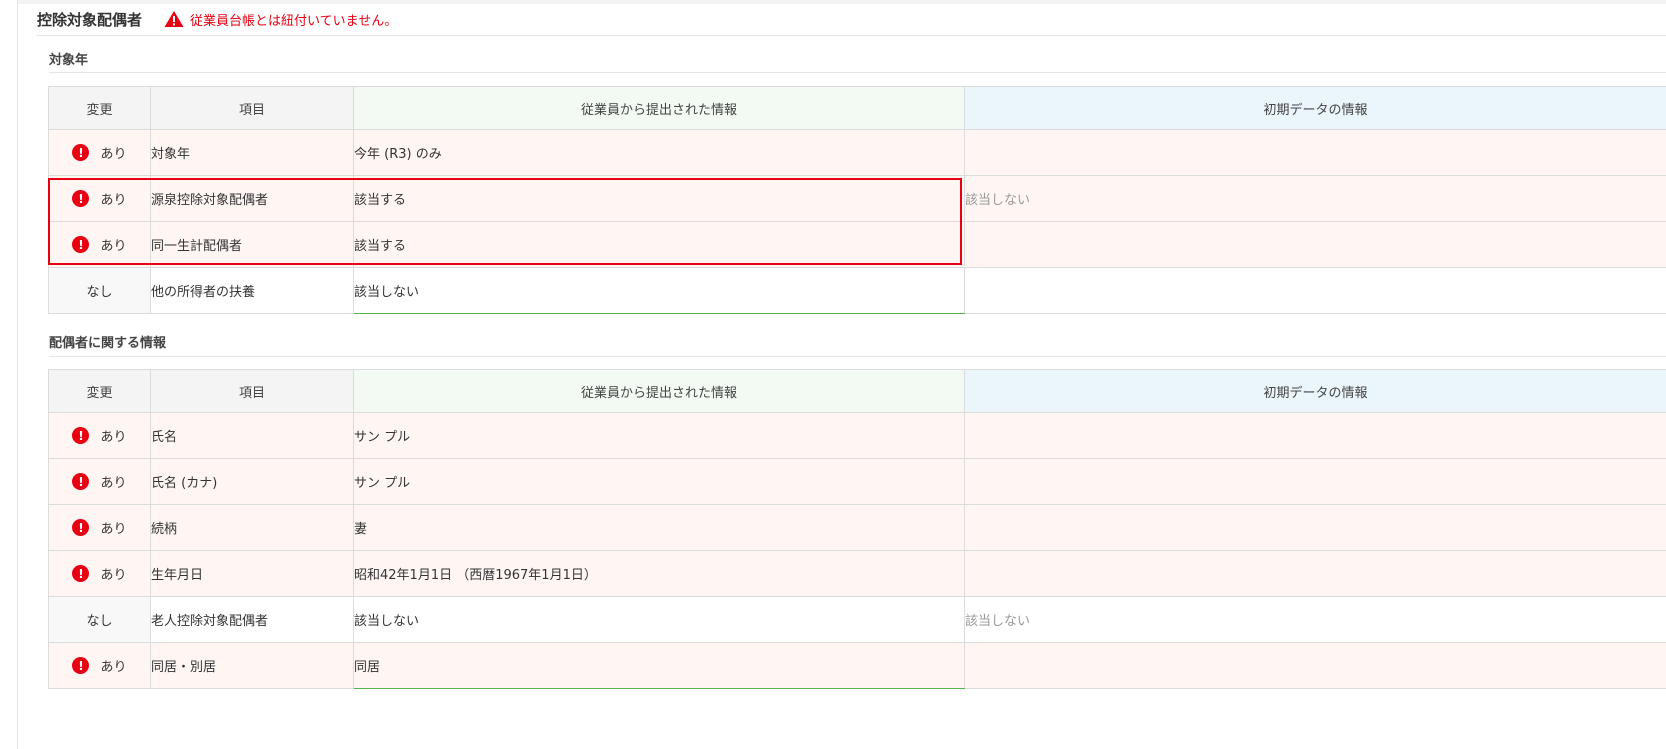  I want to click on item-label: 同一生計配偶者, so click(252, 244).